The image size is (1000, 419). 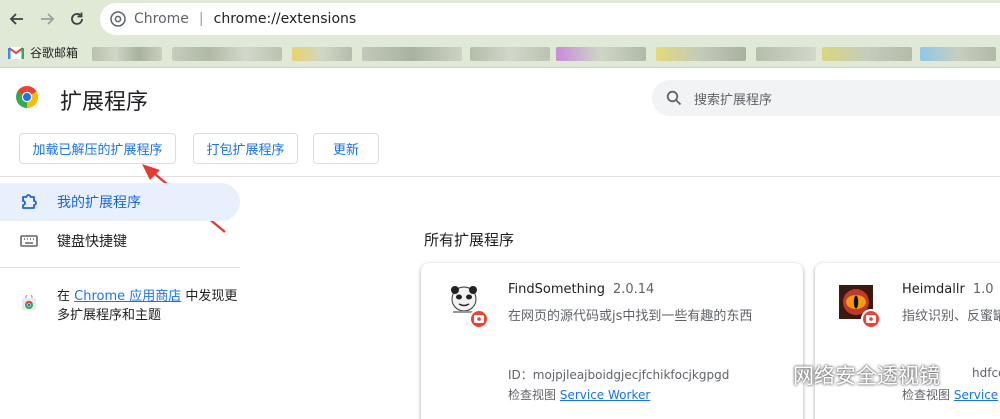 I want to click on reload-icon, so click(x=77, y=18).